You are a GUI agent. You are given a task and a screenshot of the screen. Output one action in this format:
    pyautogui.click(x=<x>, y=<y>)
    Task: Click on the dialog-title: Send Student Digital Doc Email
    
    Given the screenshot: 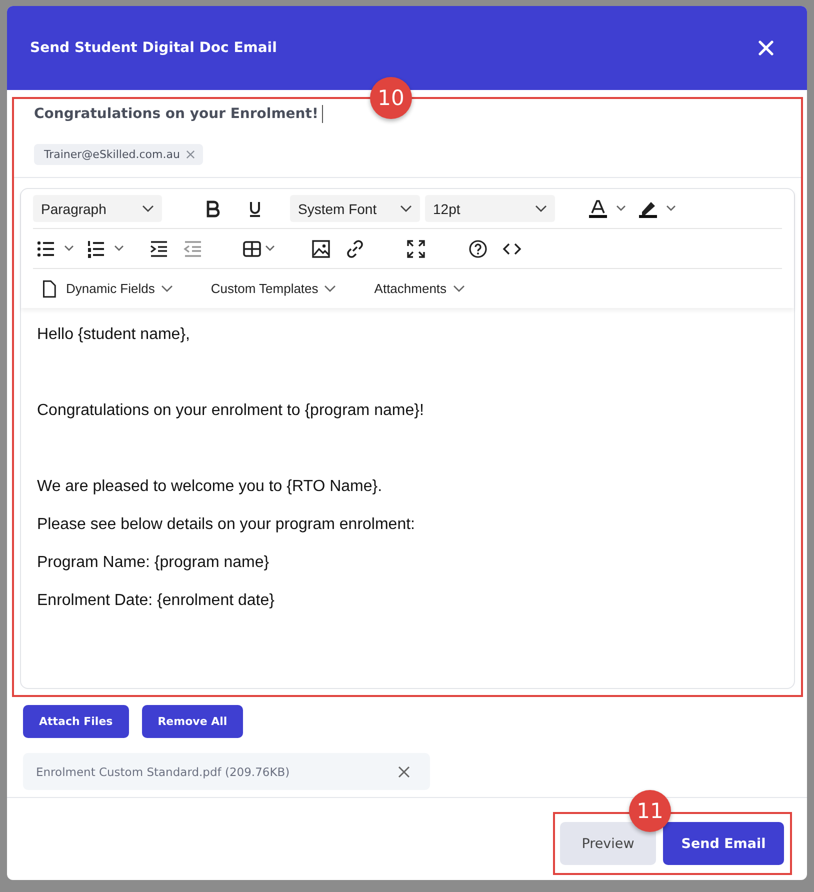 What is the action you would take?
    pyautogui.click(x=153, y=48)
    